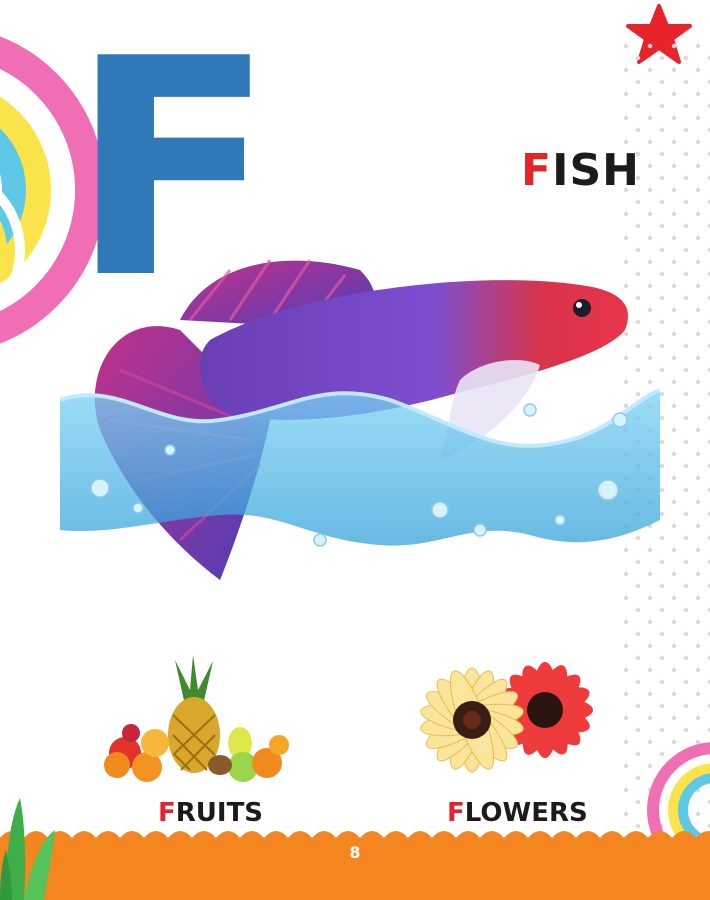 The width and height of the screenshot is (710, 900). I want to click on fruits-image, so click(196, 718).